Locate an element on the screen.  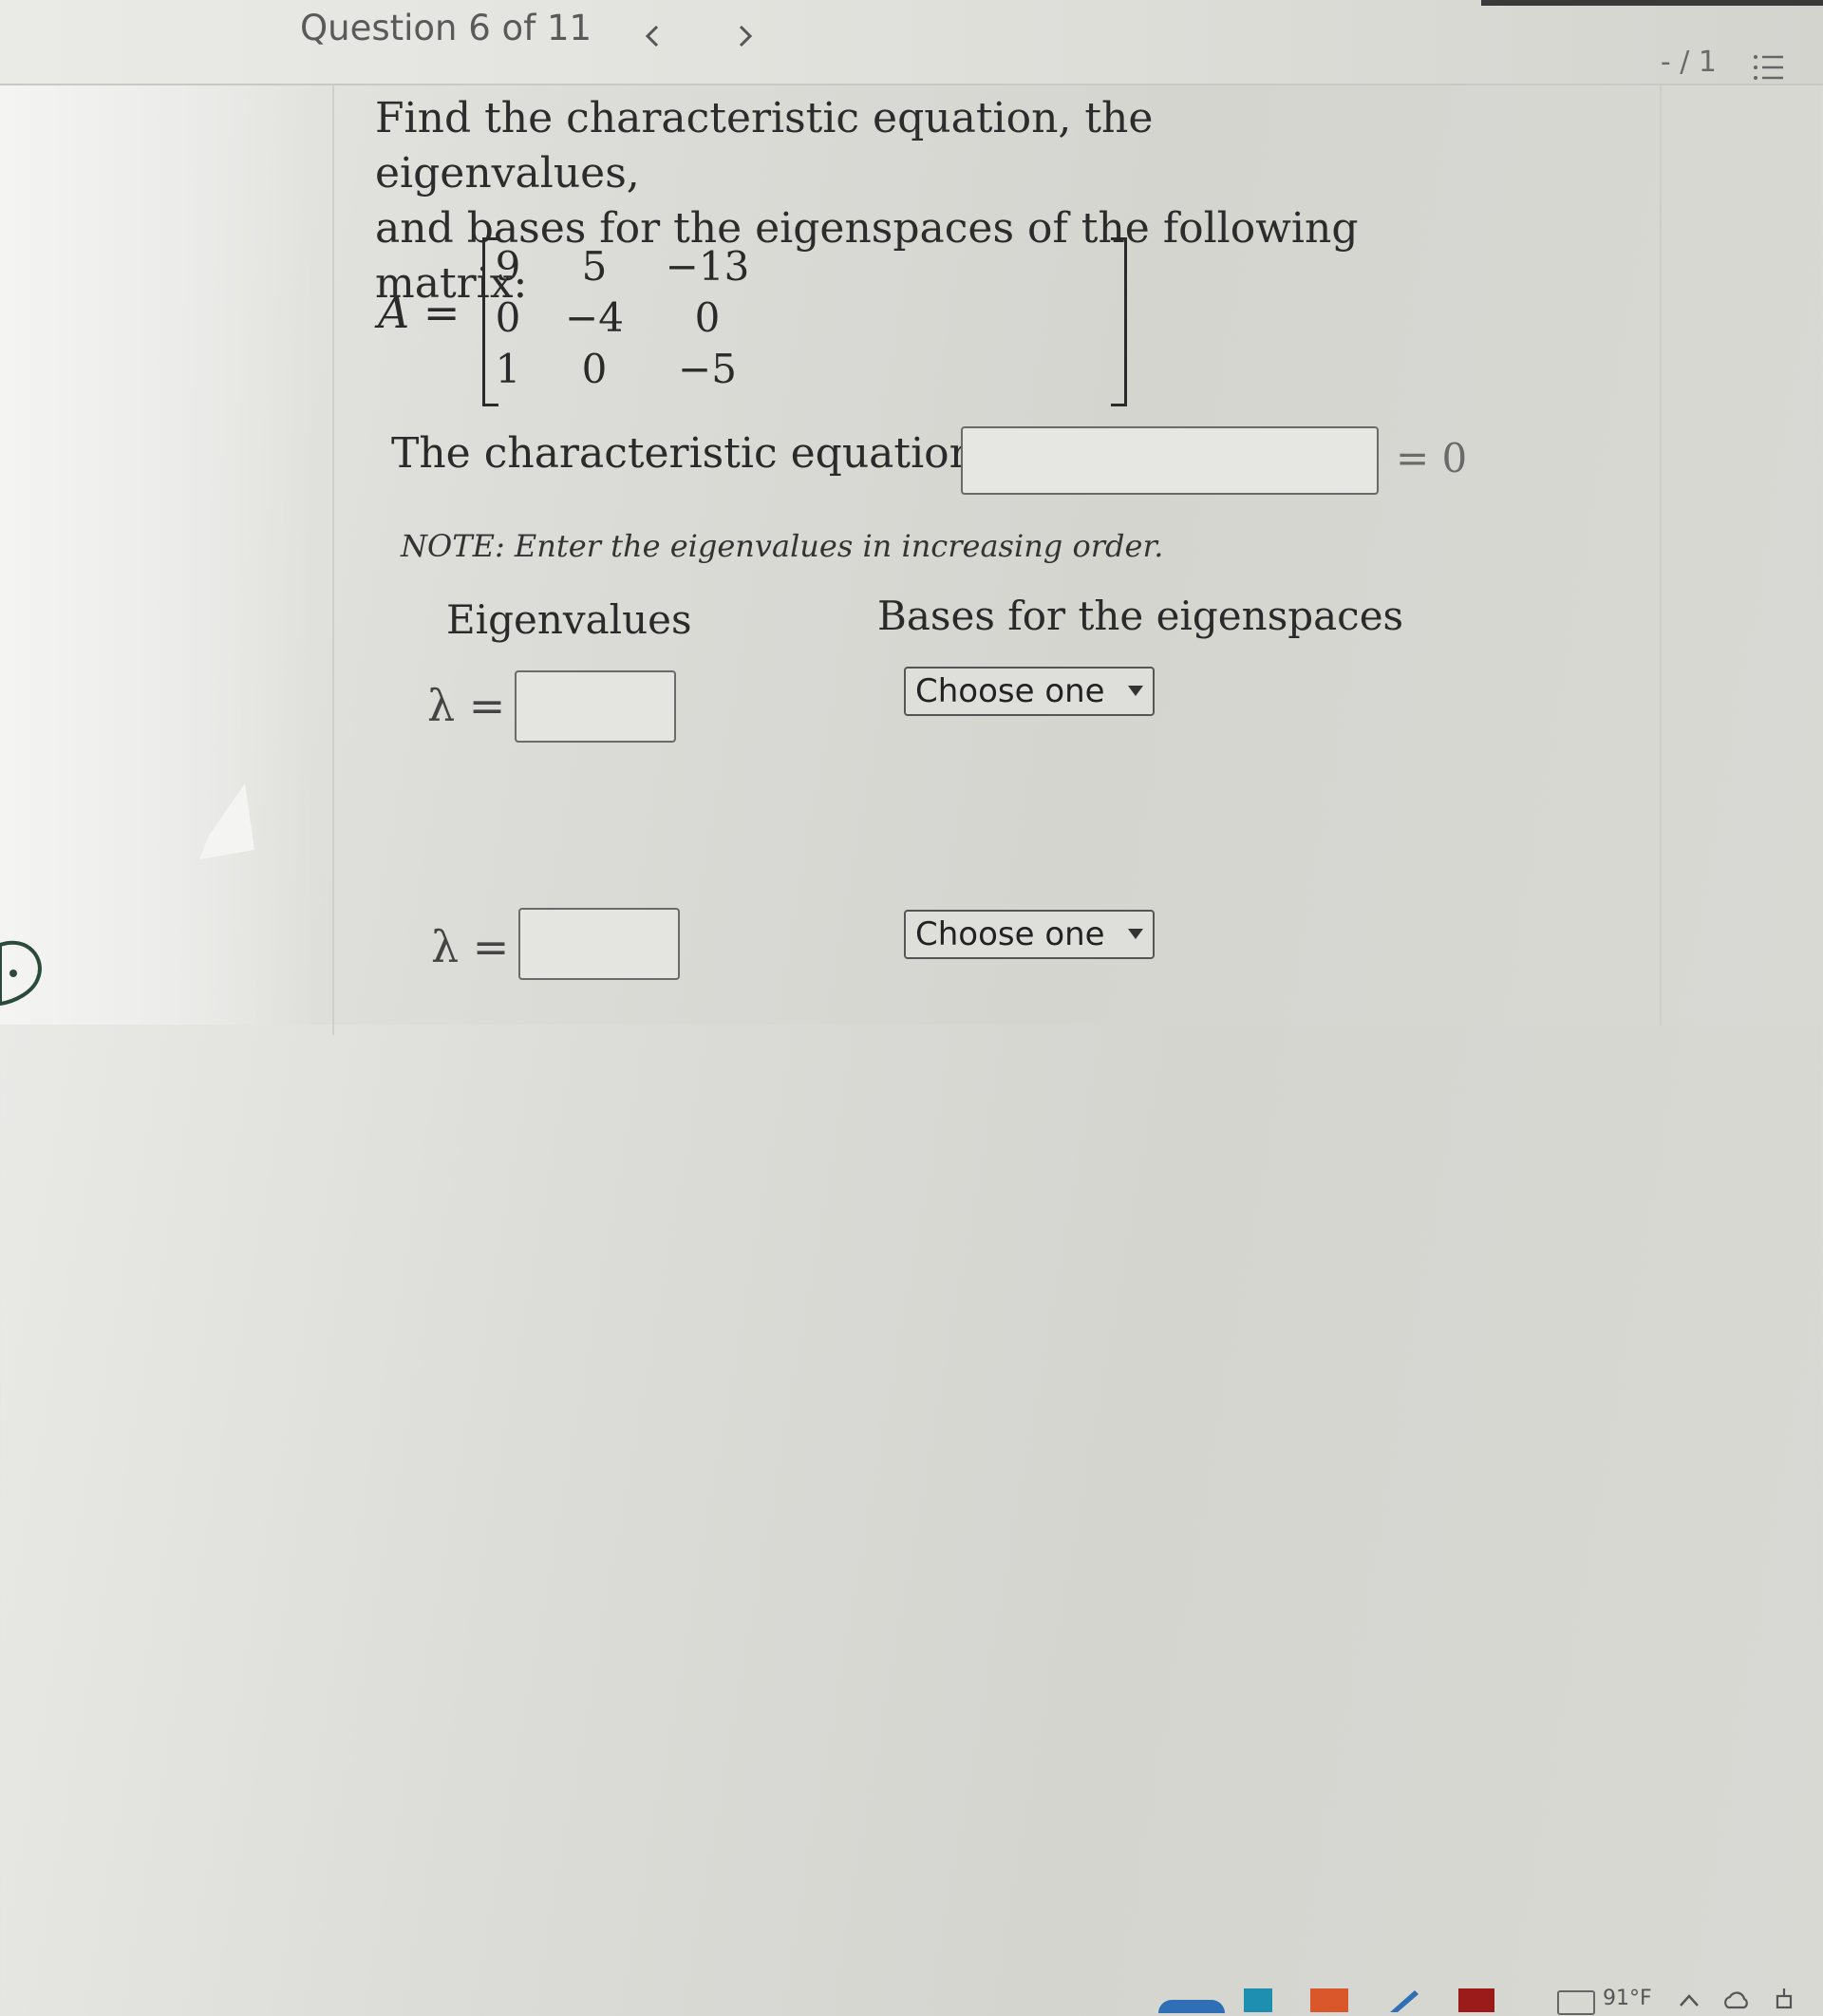
next-question-button is located at coordinates (745, 36).